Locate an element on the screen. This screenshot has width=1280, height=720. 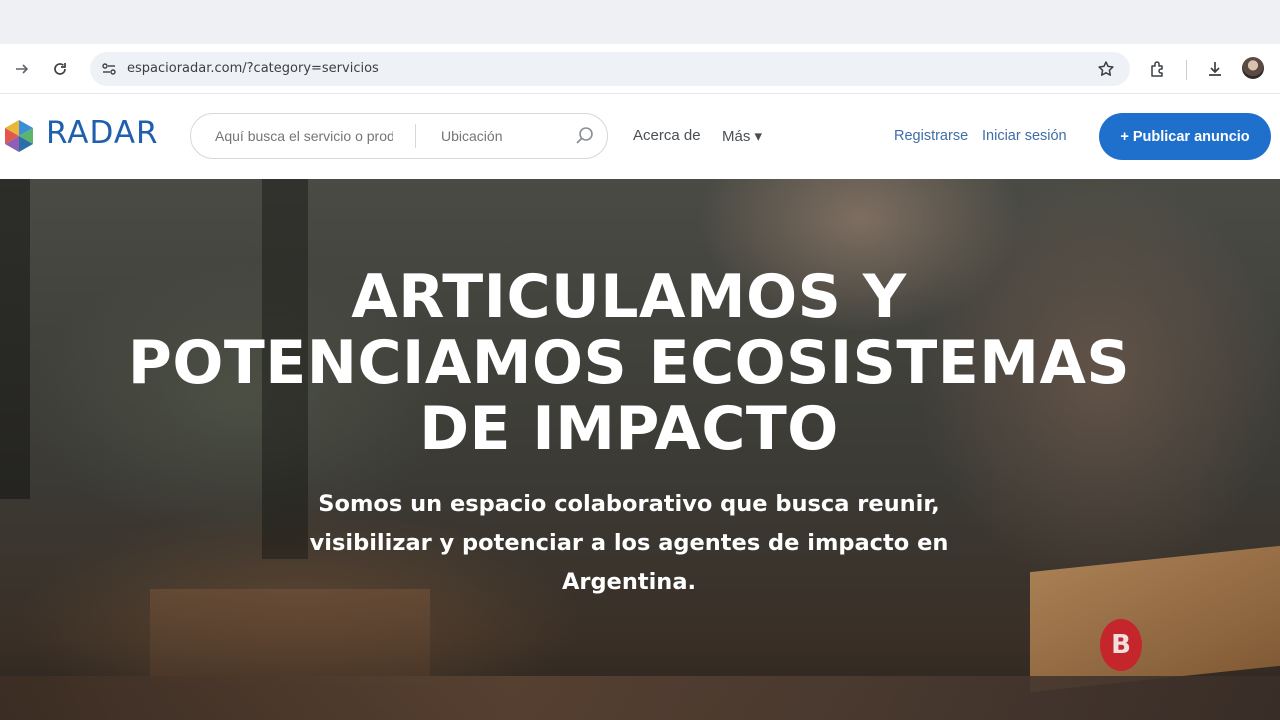
hero-box-badge: B is located at coordinates (1121, 645).